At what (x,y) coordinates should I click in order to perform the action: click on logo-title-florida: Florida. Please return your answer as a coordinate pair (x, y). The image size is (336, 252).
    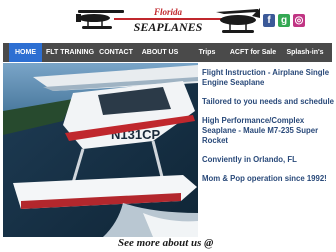
    Looking at the image, I should click on (168, 12).